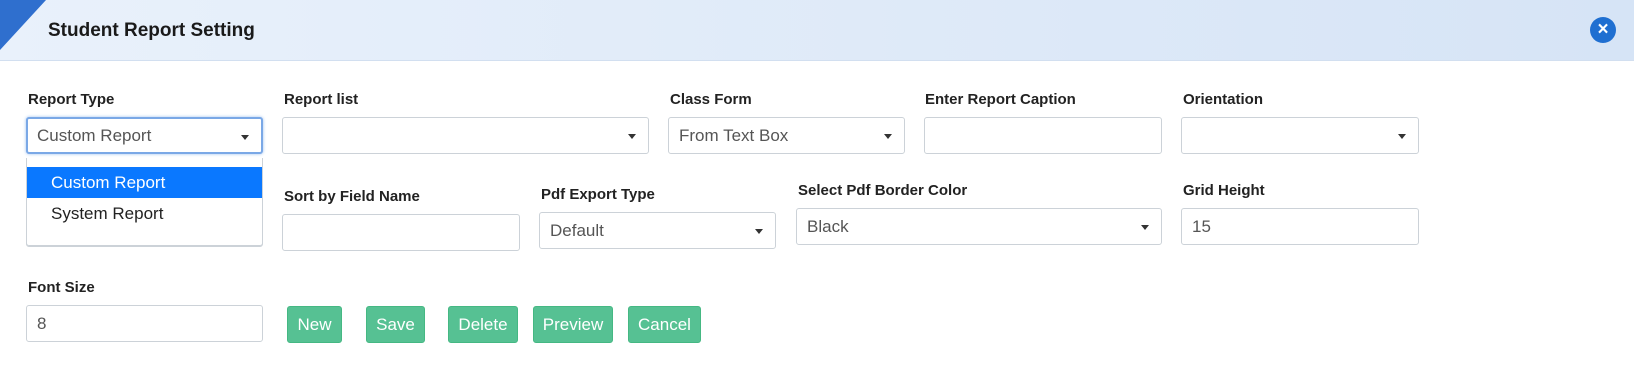  I want to click on close-icon: ×, so click(1603, 30).